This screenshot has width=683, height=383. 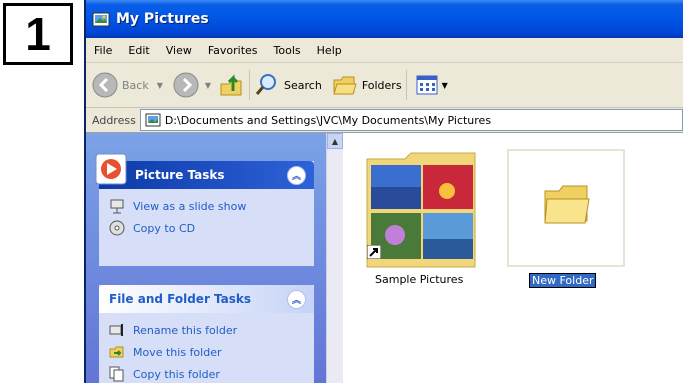 I want to click on up-folder-icon, so click(x=232, y=85).